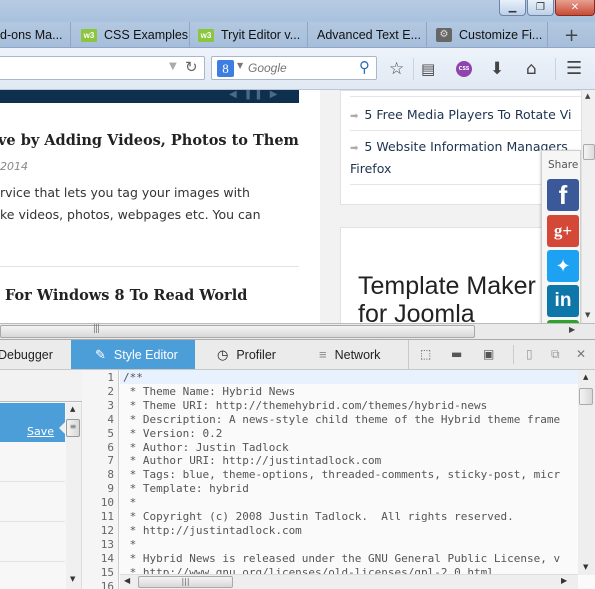  What do you see at coordinates (172, 433) in the screenshot?
I see `code-line: * Version: 0.2` at bounding box center [172, 433].